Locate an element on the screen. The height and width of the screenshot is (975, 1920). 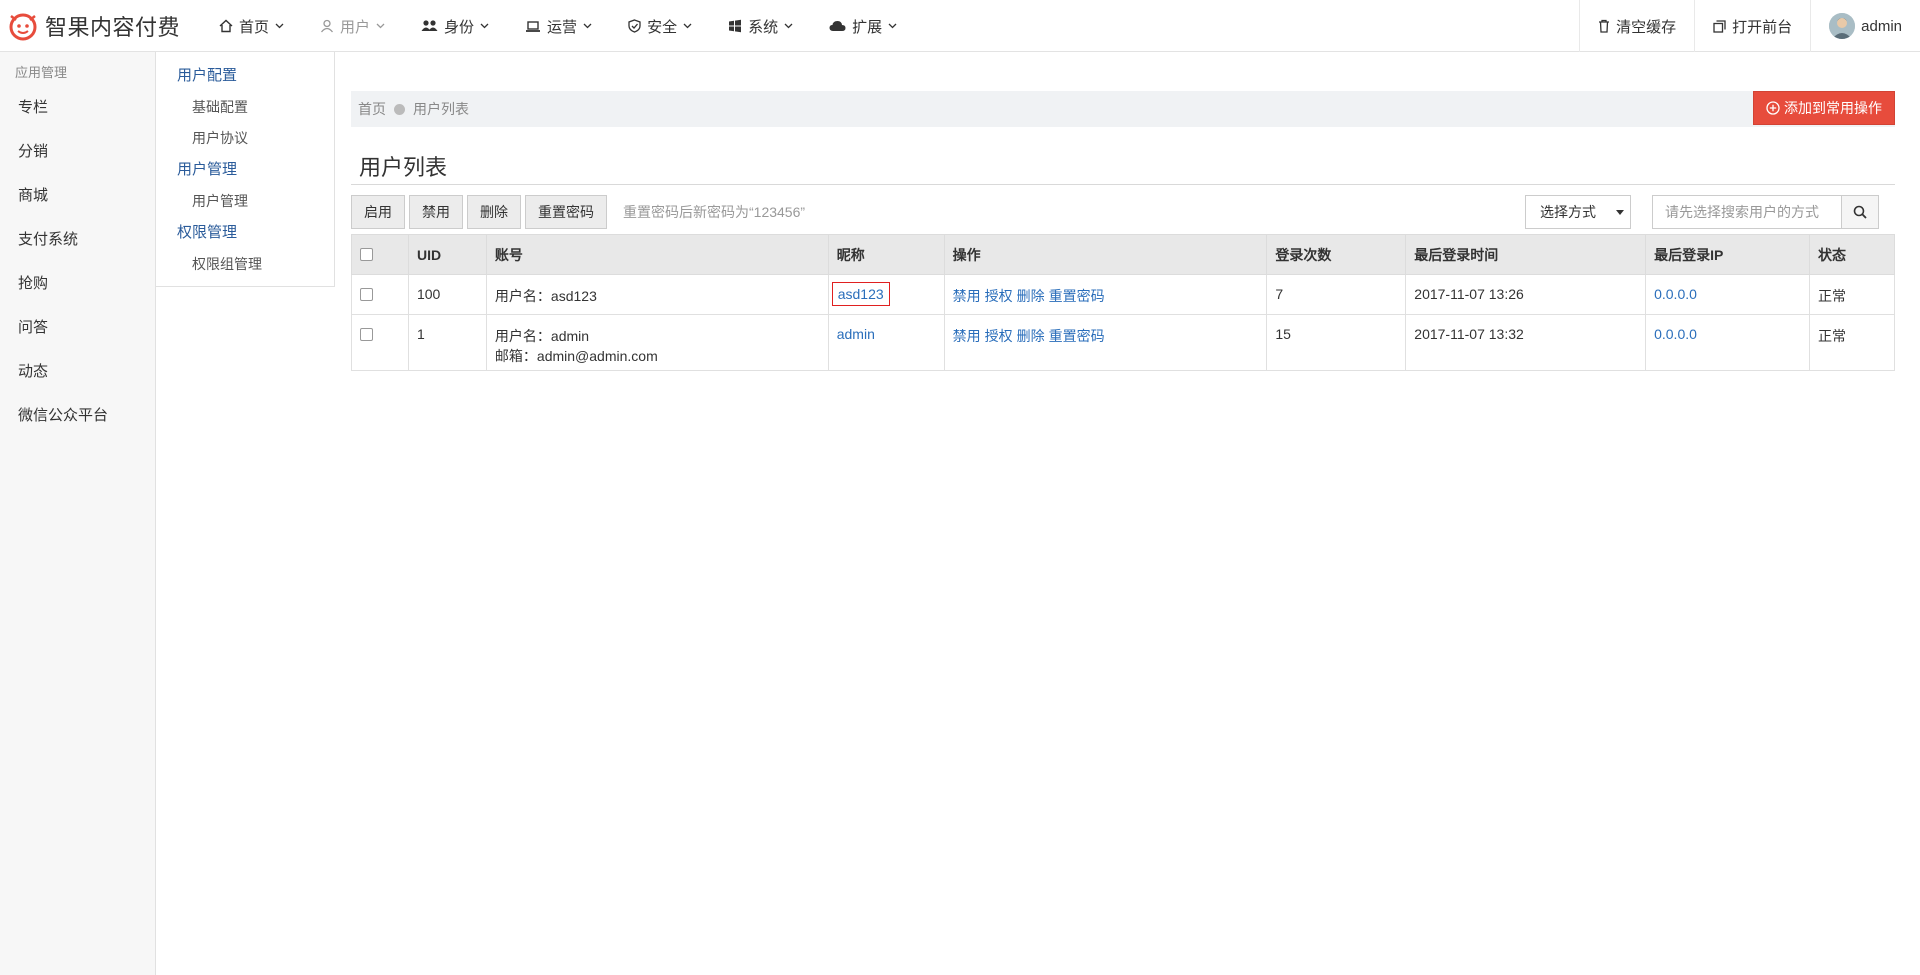
nav-home: 首页 is located at coordinates (254, 26).